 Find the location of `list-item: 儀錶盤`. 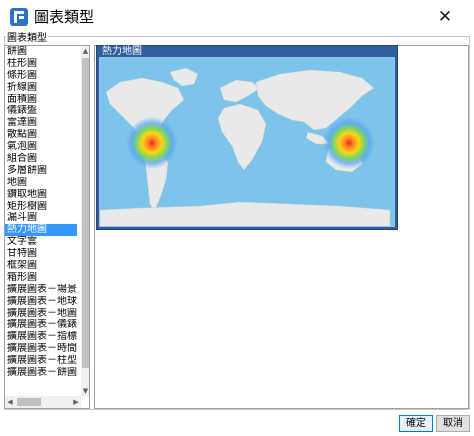

list-item: 儀錶盤 is located at coordinates (41, 111).